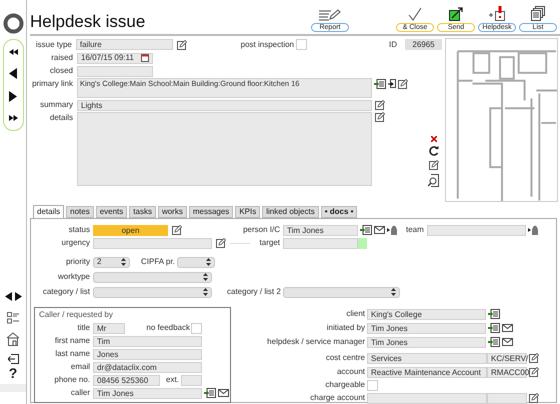  What do you see at coordinates (56, 105) in the screenshot?
I see `field-label: summary` at bounding box center [56, 105].